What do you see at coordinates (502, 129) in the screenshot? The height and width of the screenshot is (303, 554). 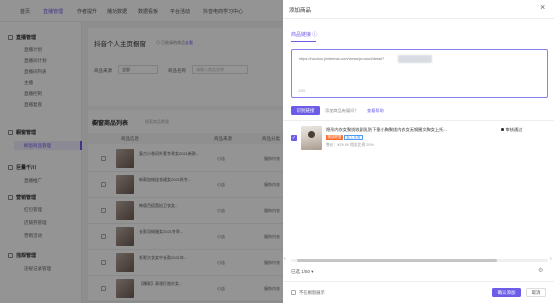 I see `status-dot-icon` at bounding box center [502, 129].